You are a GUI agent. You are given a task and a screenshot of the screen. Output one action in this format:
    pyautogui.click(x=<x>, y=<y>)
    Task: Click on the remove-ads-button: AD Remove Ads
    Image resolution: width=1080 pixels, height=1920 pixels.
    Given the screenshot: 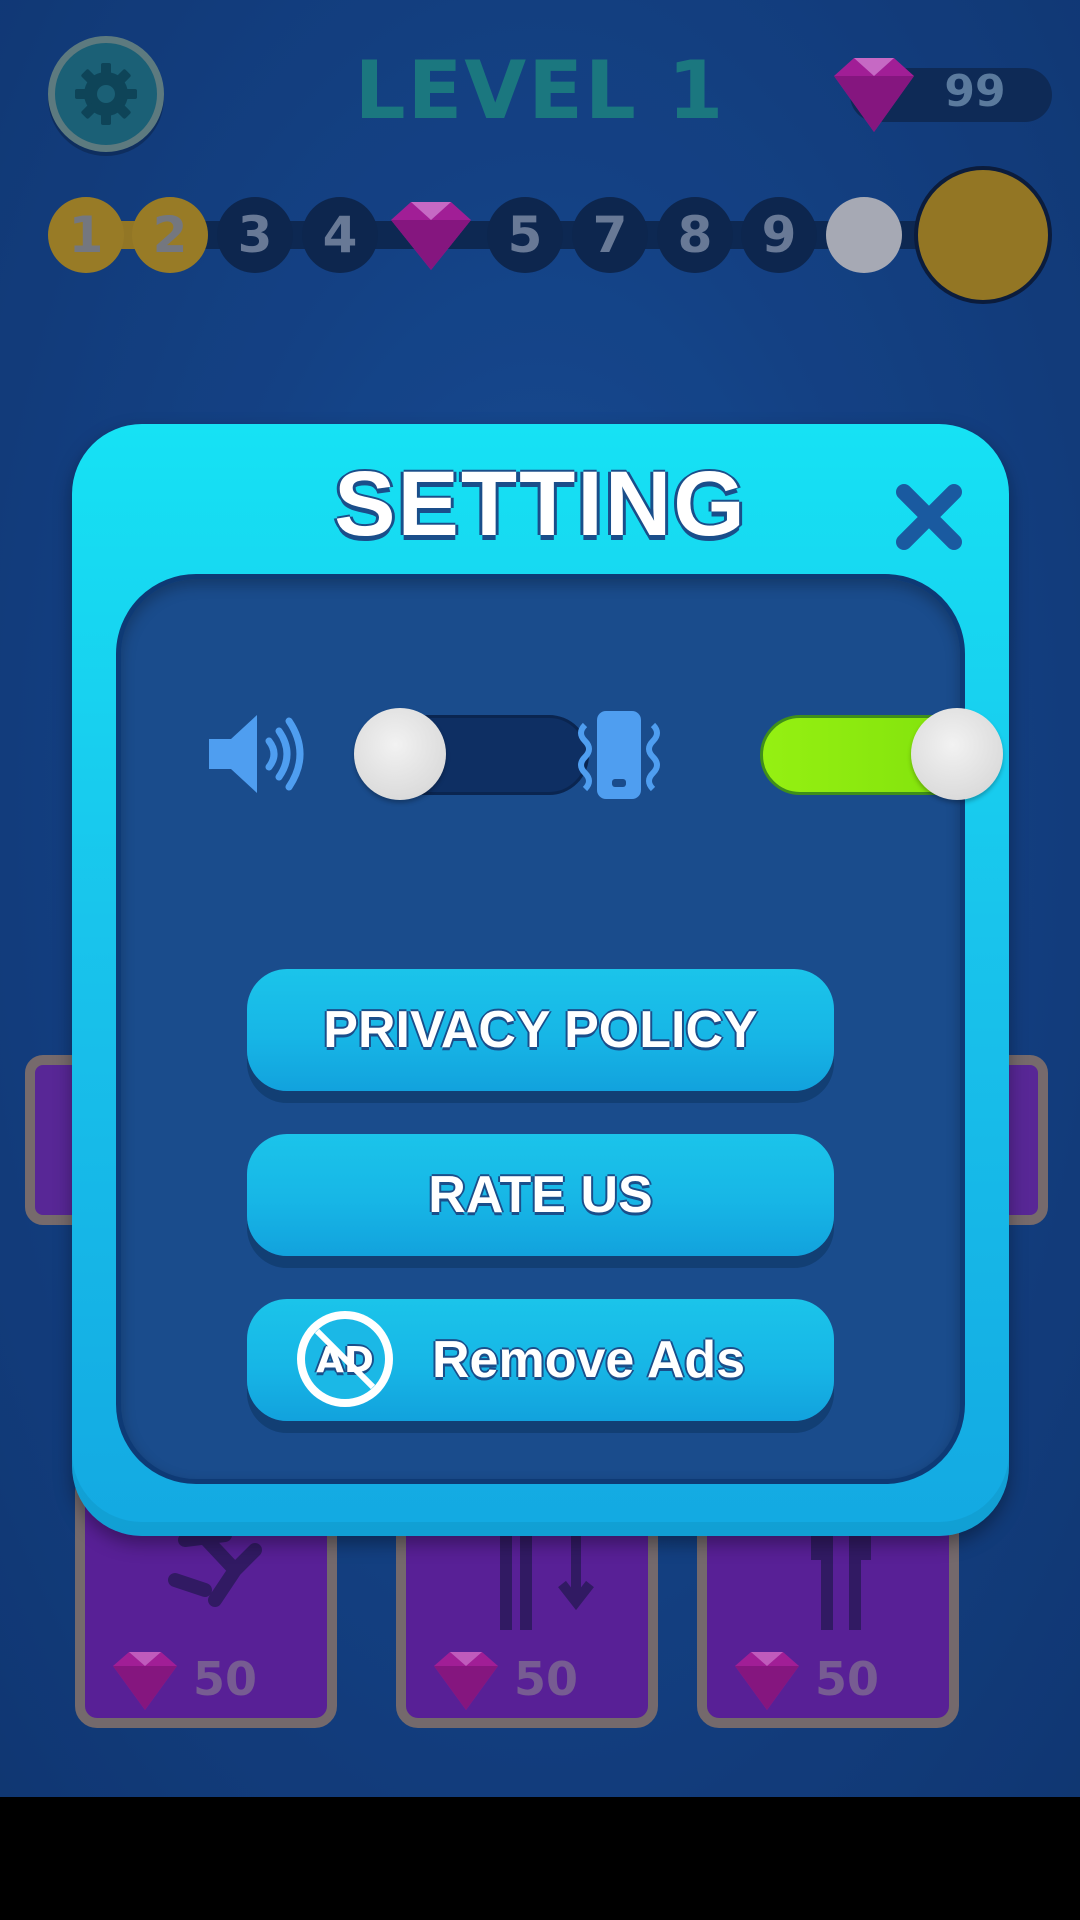 What is the action you would take?
    pyautogui.click(x=540, y=1360)
    